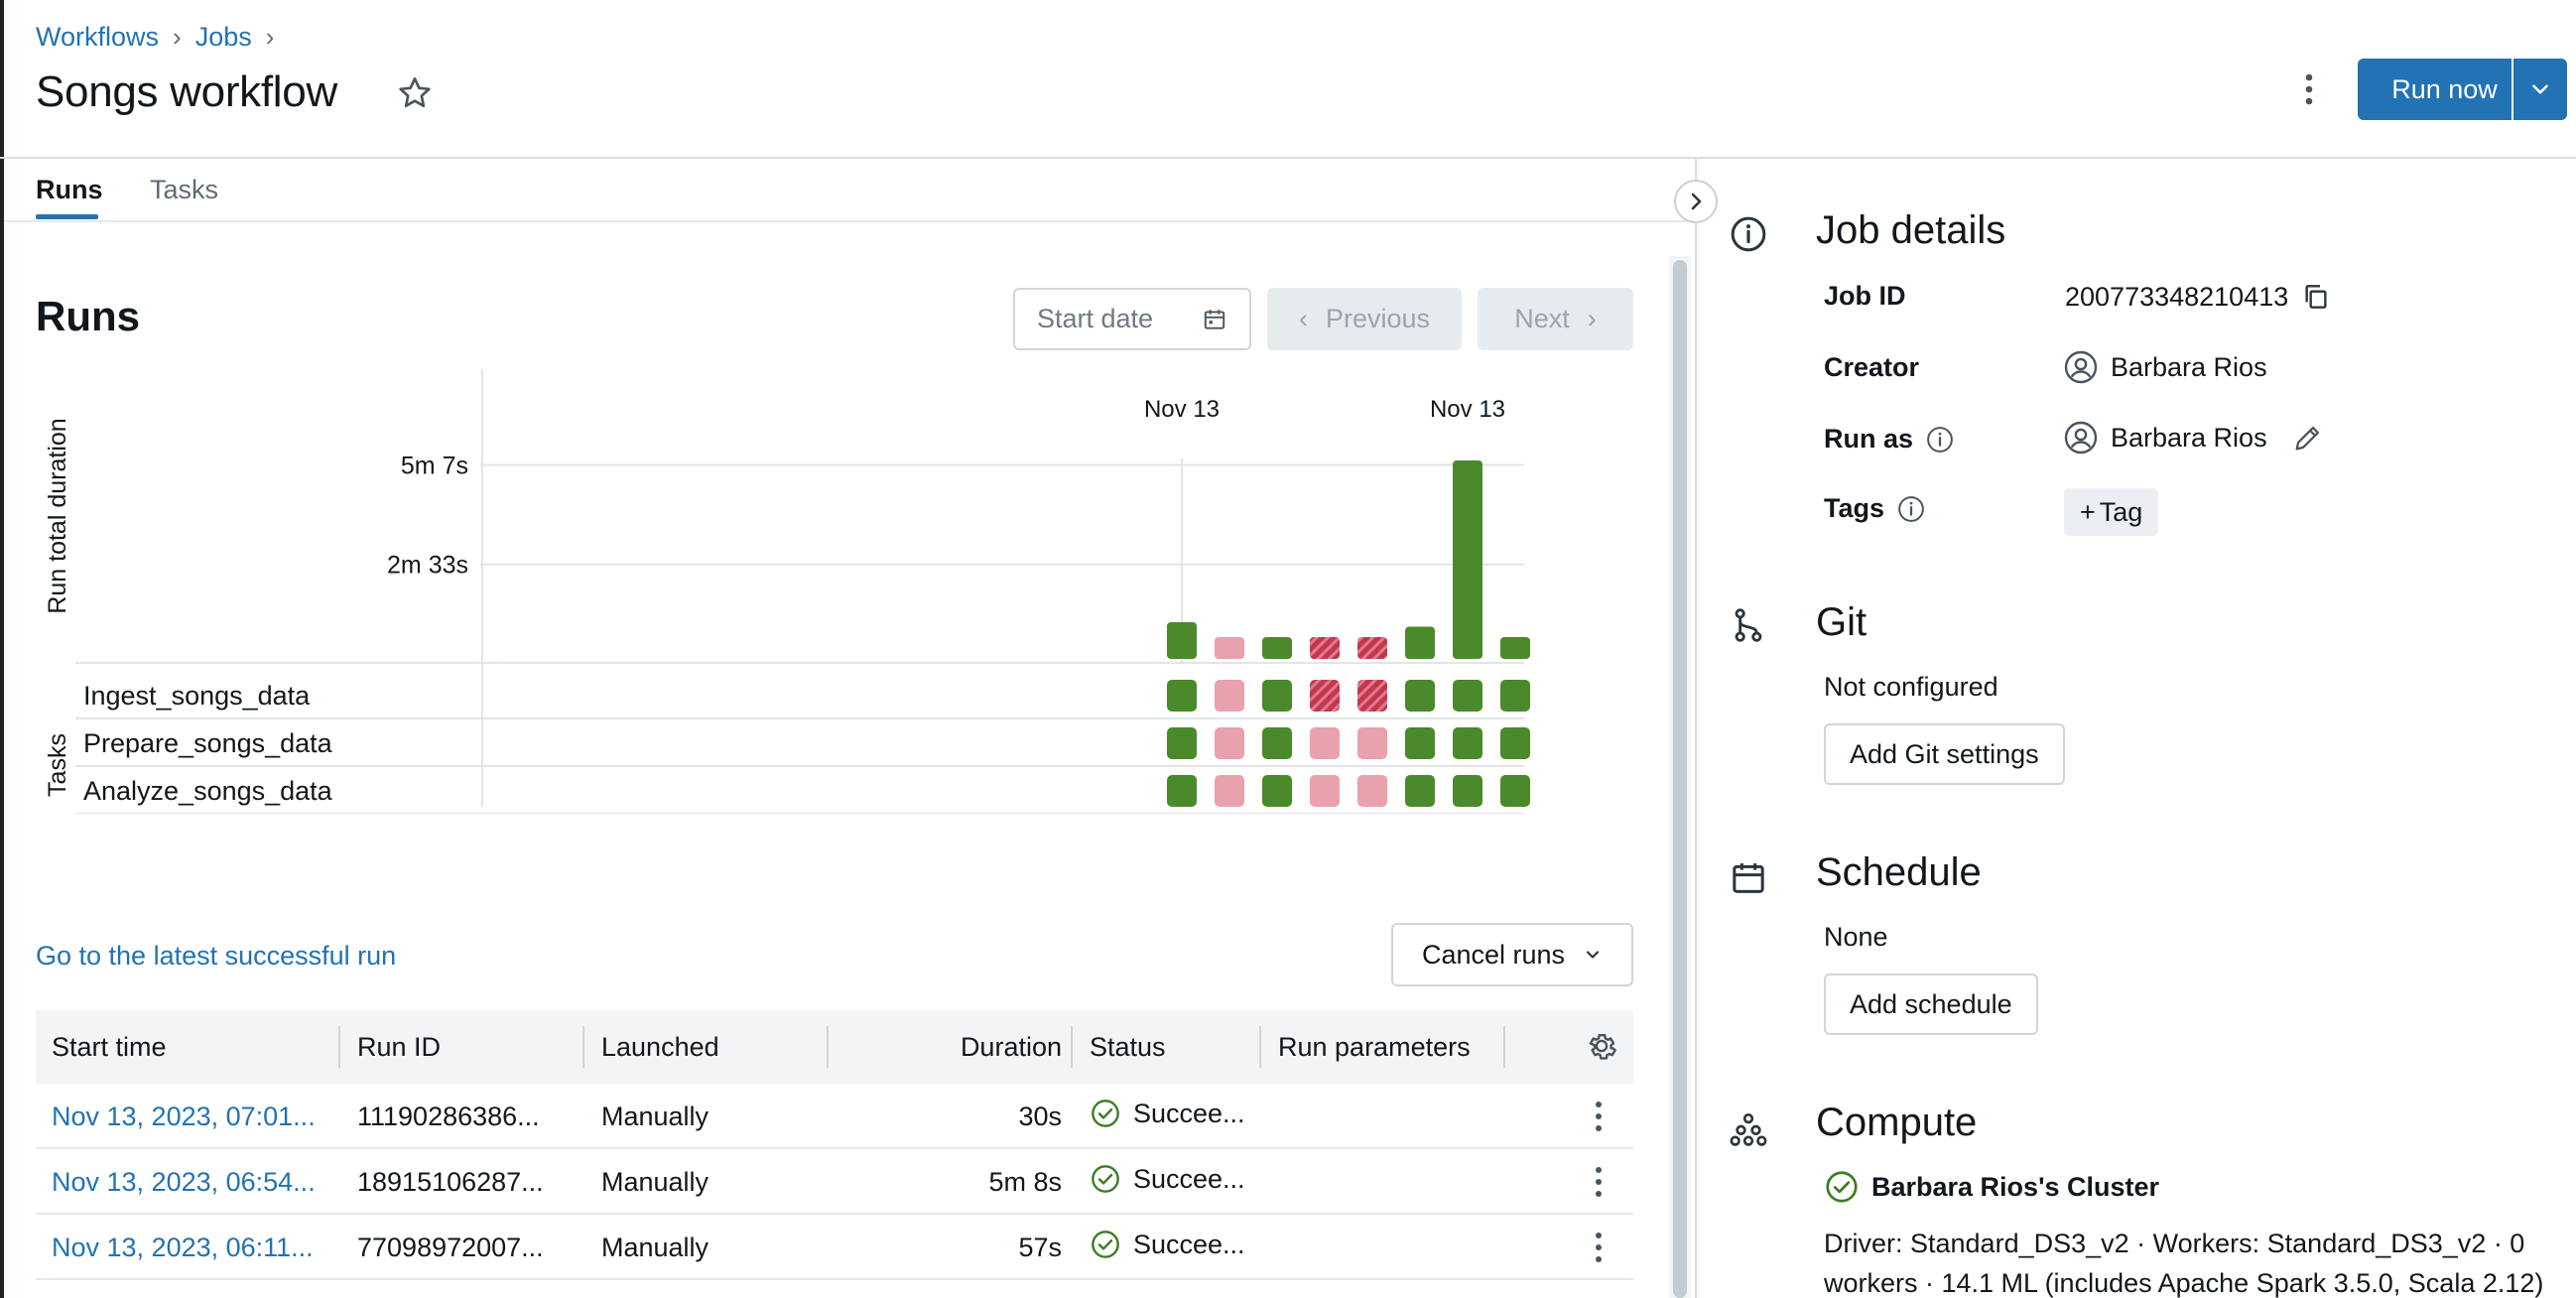 The height and width of the screenshot is (1298, 2576). Describe the element at coordinates (70, 190) in the screenshot. I see `tab-runs: Runs` at that location.